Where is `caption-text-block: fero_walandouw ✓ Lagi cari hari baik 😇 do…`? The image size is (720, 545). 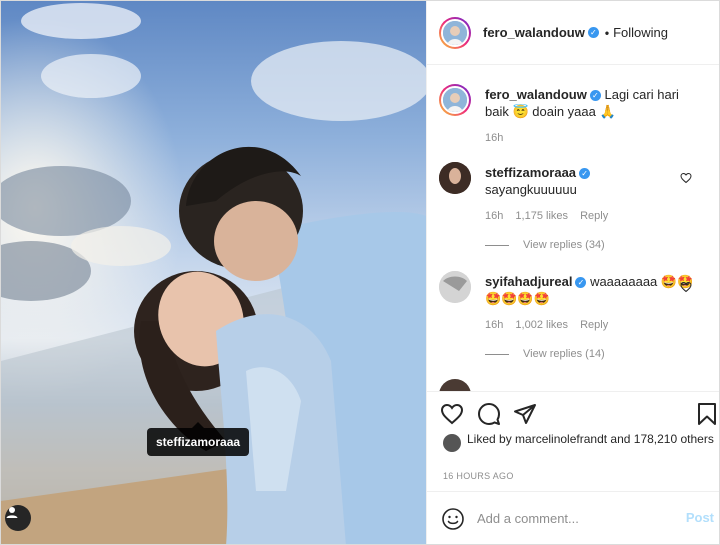
caption-text-block: fero_walandouw ✓ Lagi cari hari baik 😇 do… is located at coordinates (590, 103).